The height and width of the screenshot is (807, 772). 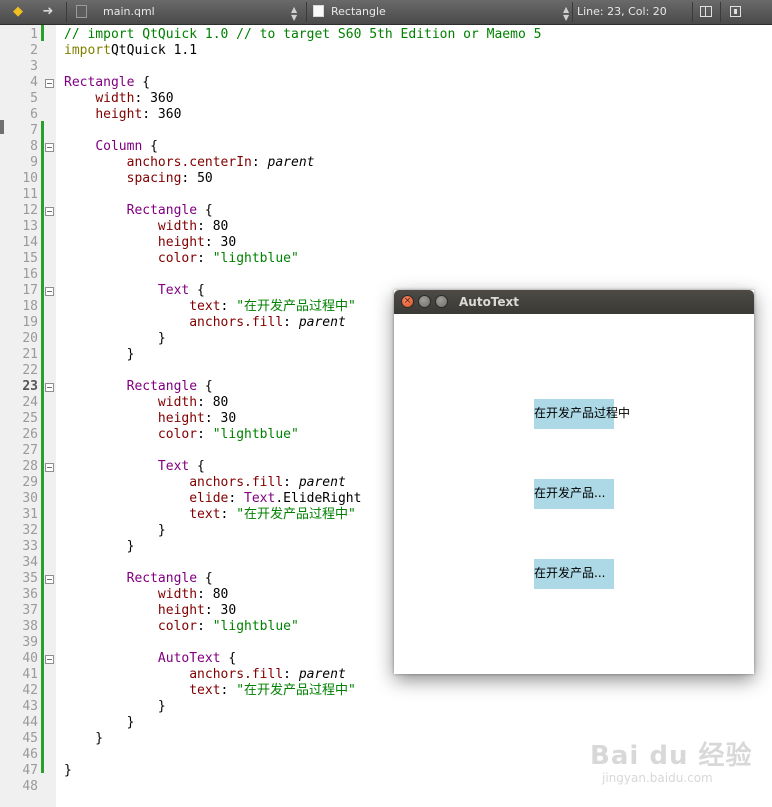 What do you see at coordinates (386, 179) in the screenshot?
I see `code-line: 10 spacing: 50` at bounding box center [386, 179].